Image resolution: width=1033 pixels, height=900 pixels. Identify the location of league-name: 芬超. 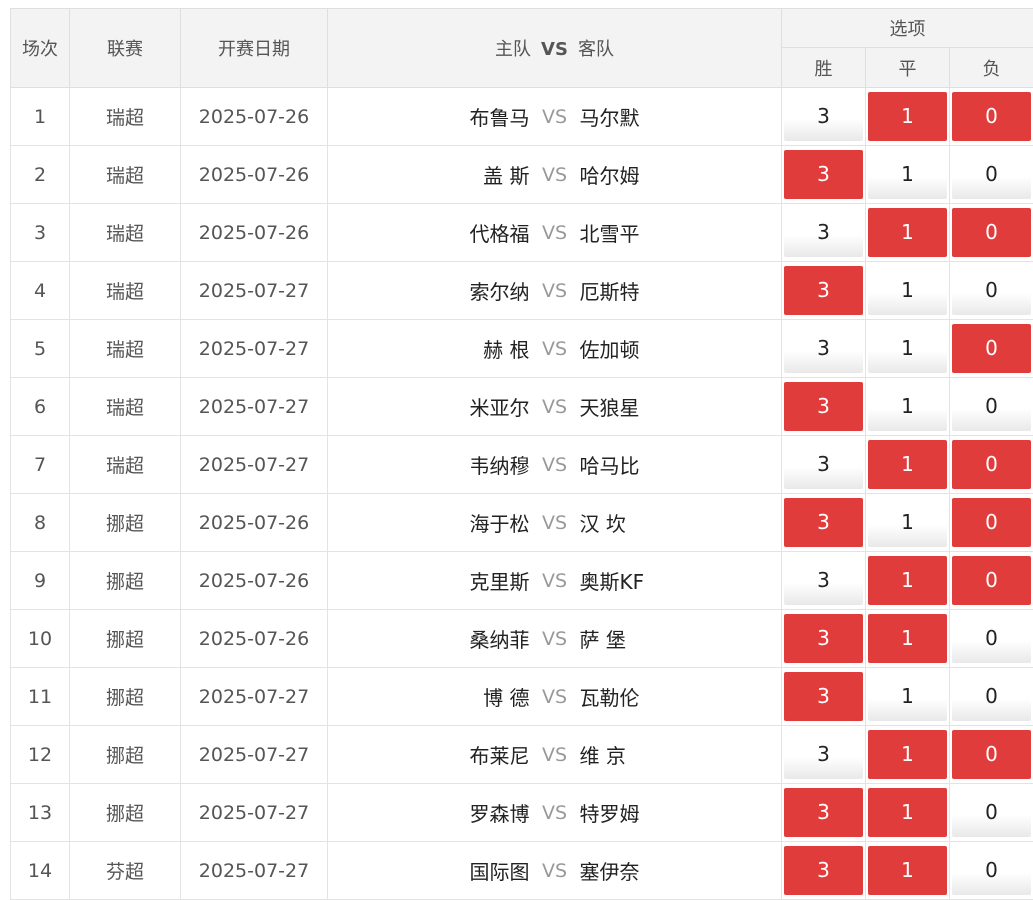
(125, 871).